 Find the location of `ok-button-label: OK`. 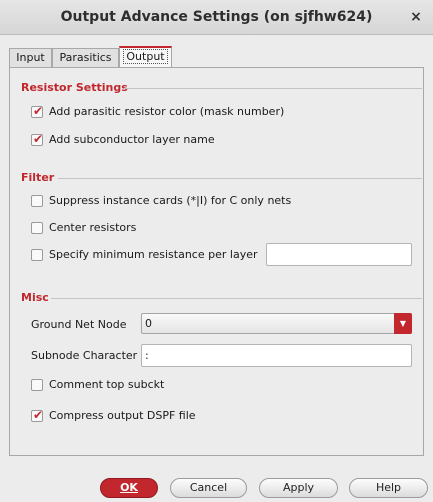

ok-button-label: OK is located at coordinates (129, 487).